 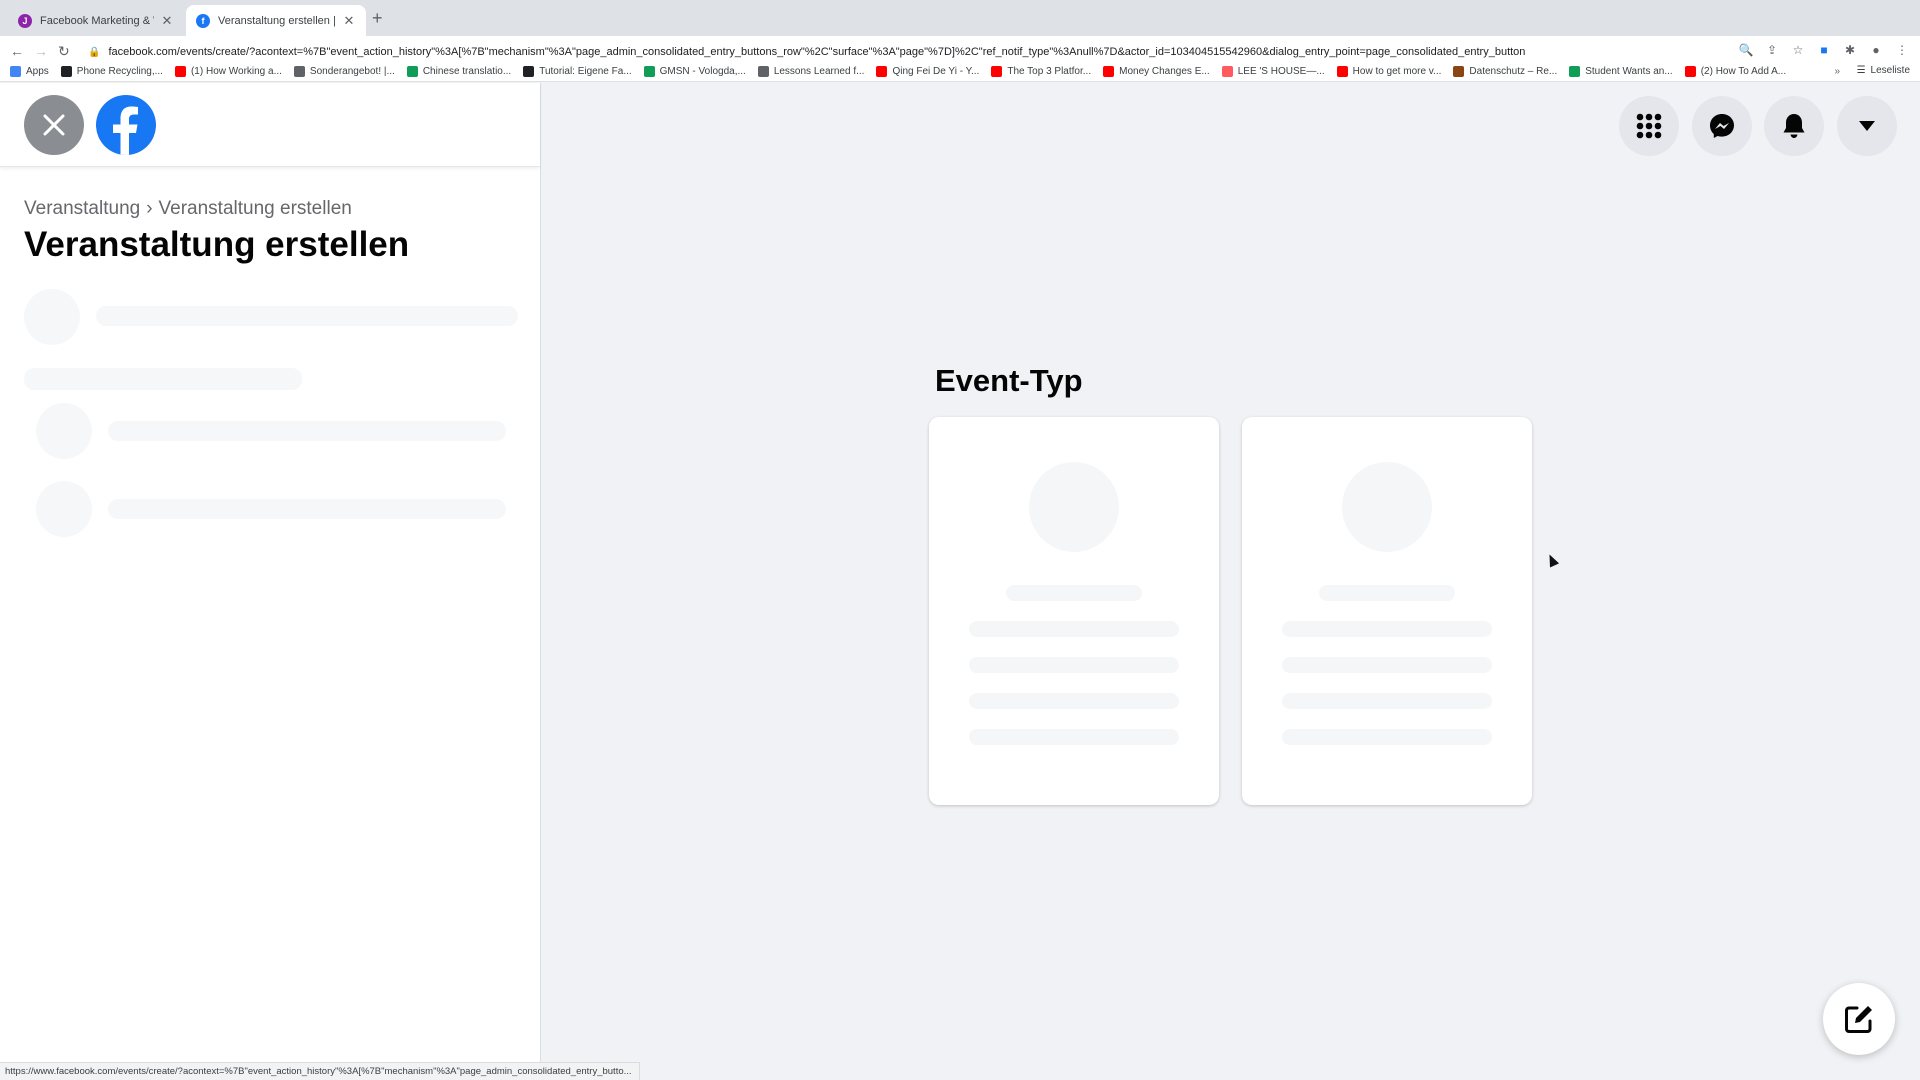 What do you see at coordinates (1772, 50) in the screenshot?
I see `share-icon: ⇪` at bounding box center [1772, 50].